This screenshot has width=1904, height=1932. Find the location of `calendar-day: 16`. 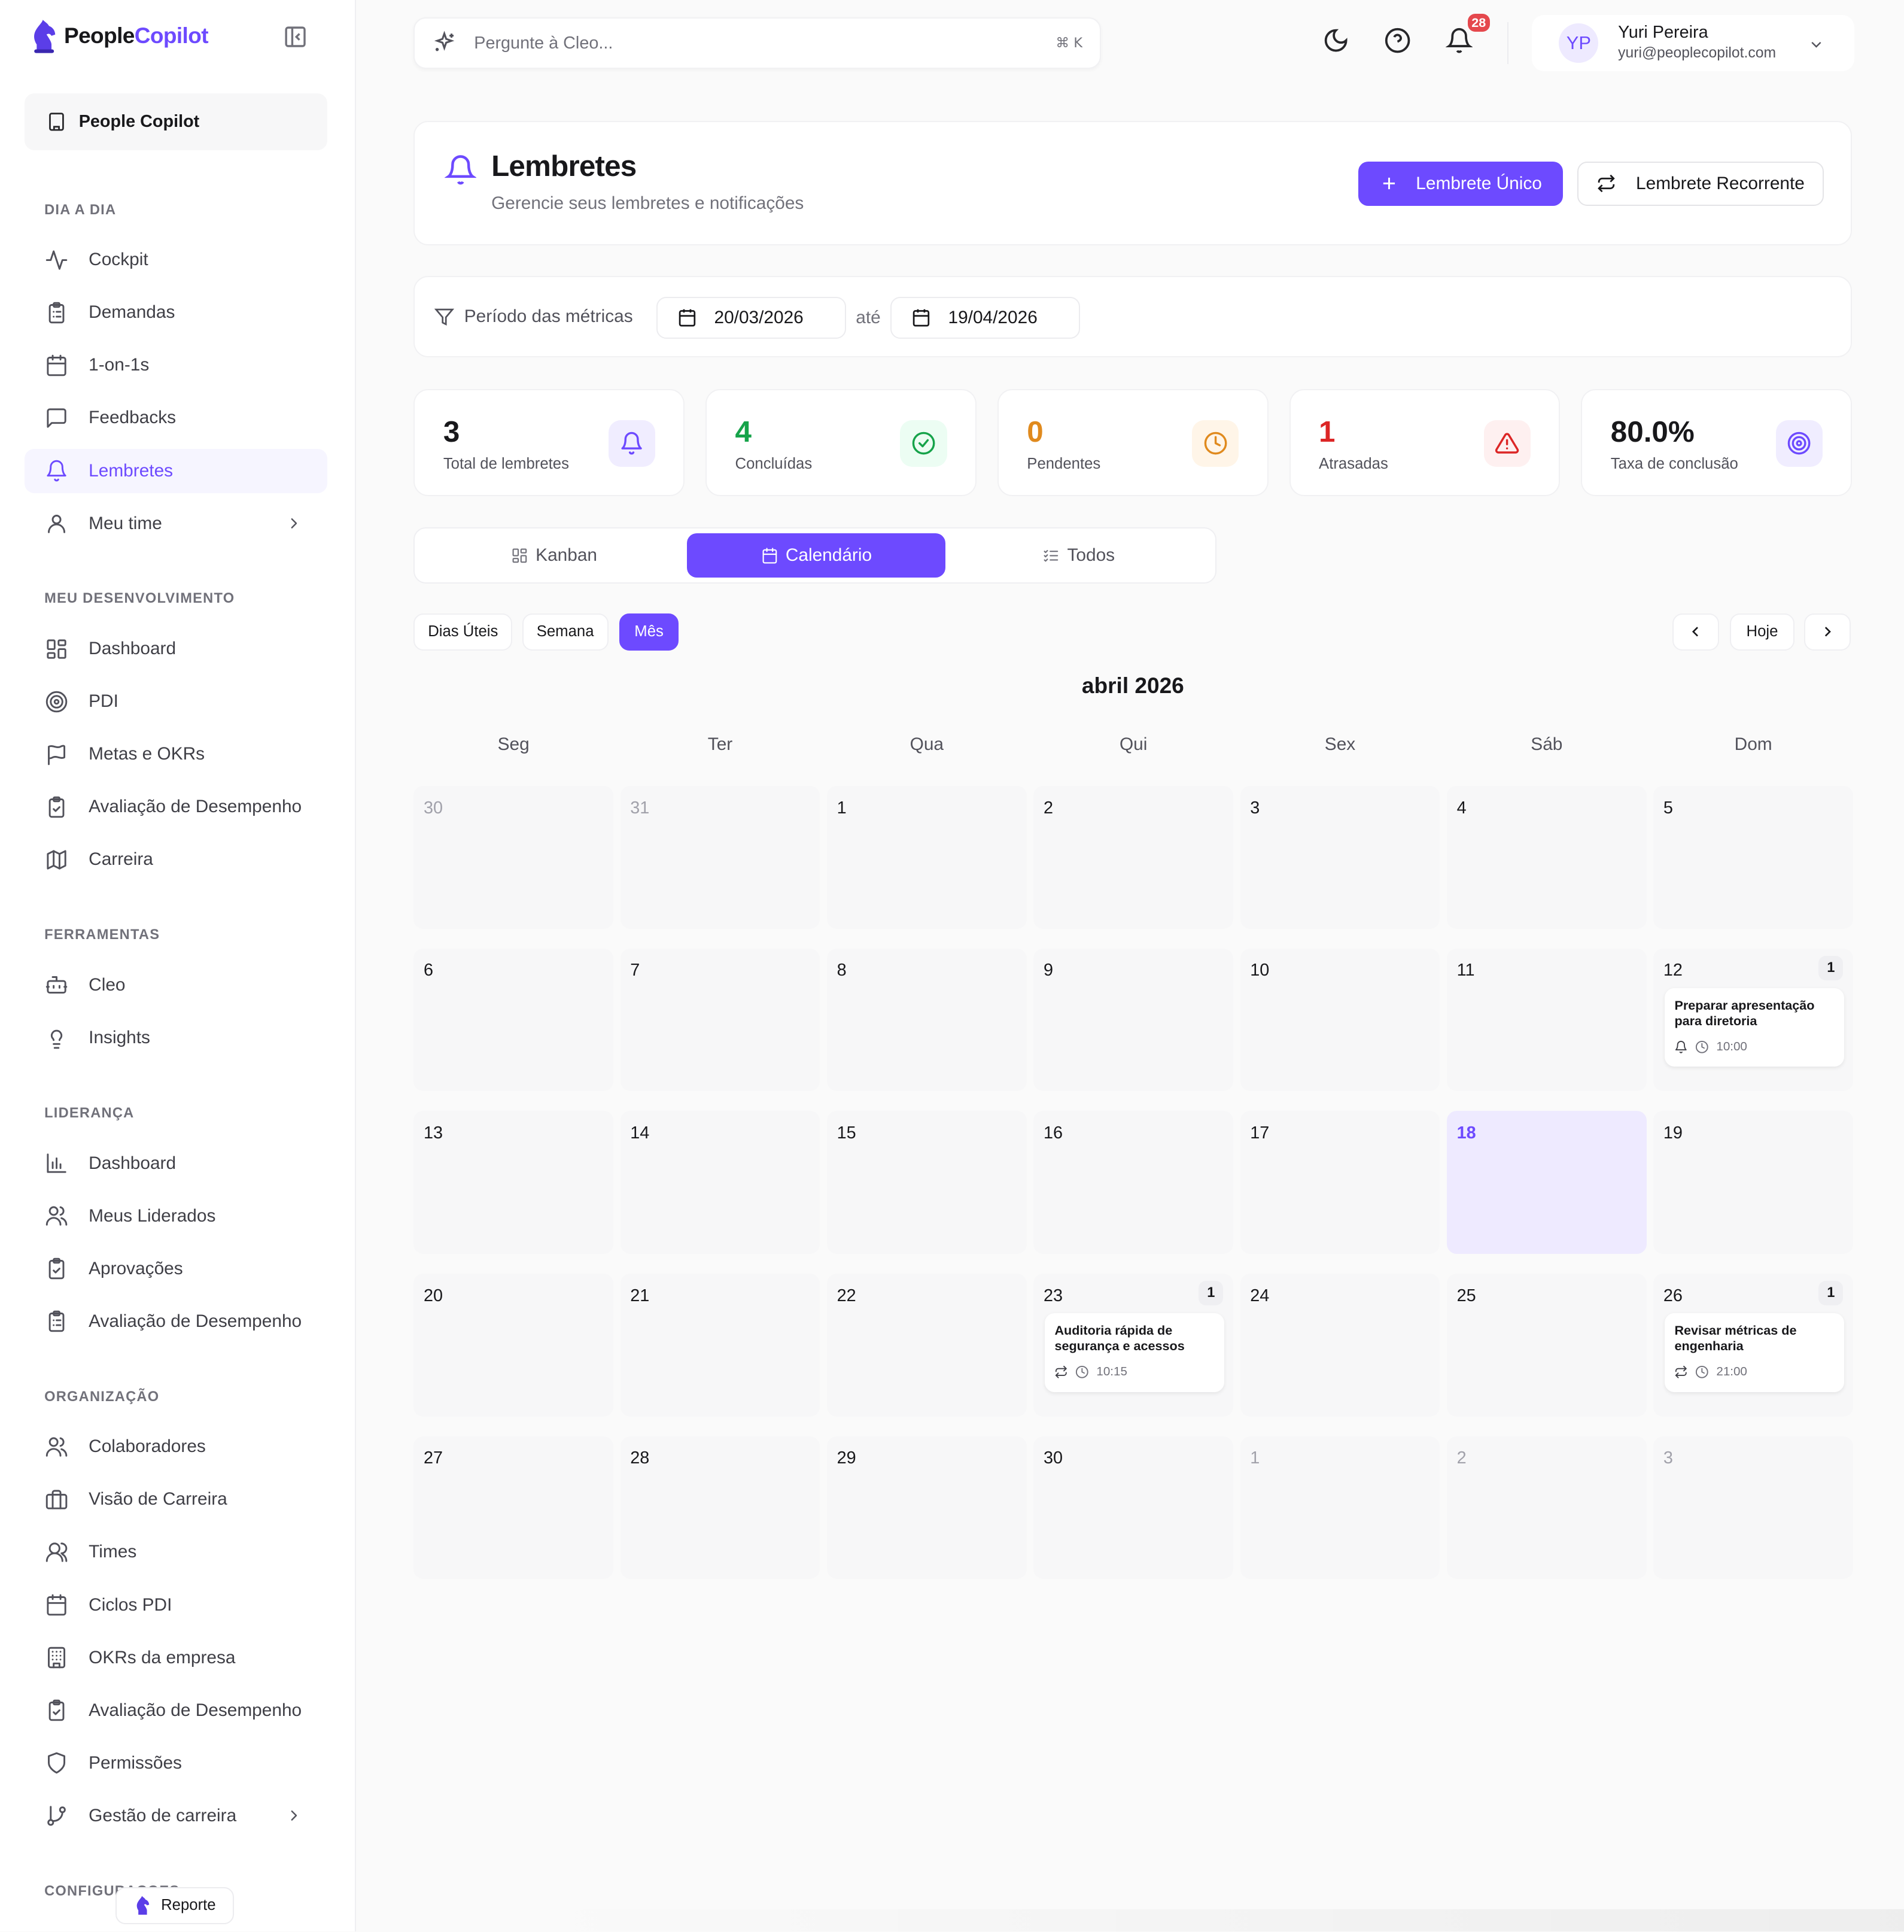

calendar-day: 16 is located at coordinates (1133, 1182).